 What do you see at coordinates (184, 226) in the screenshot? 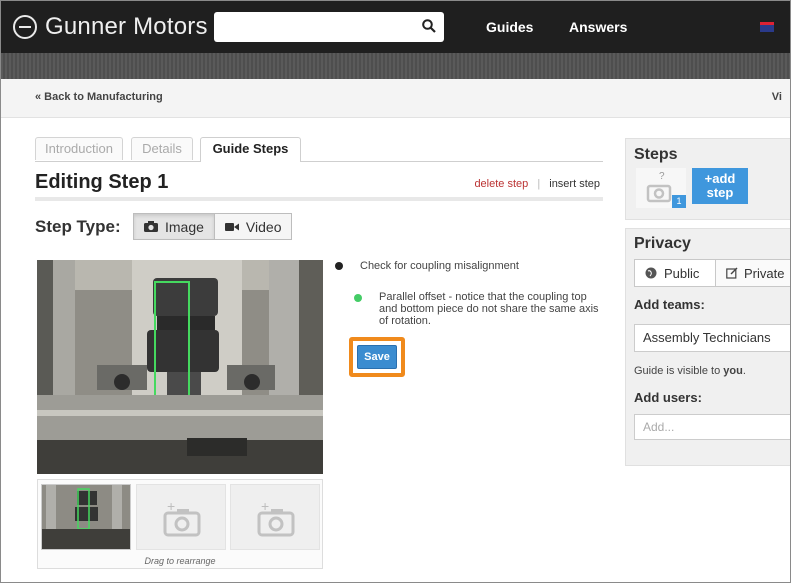
I see `step-type-image-label: Image` at bounding box center [184, 226].